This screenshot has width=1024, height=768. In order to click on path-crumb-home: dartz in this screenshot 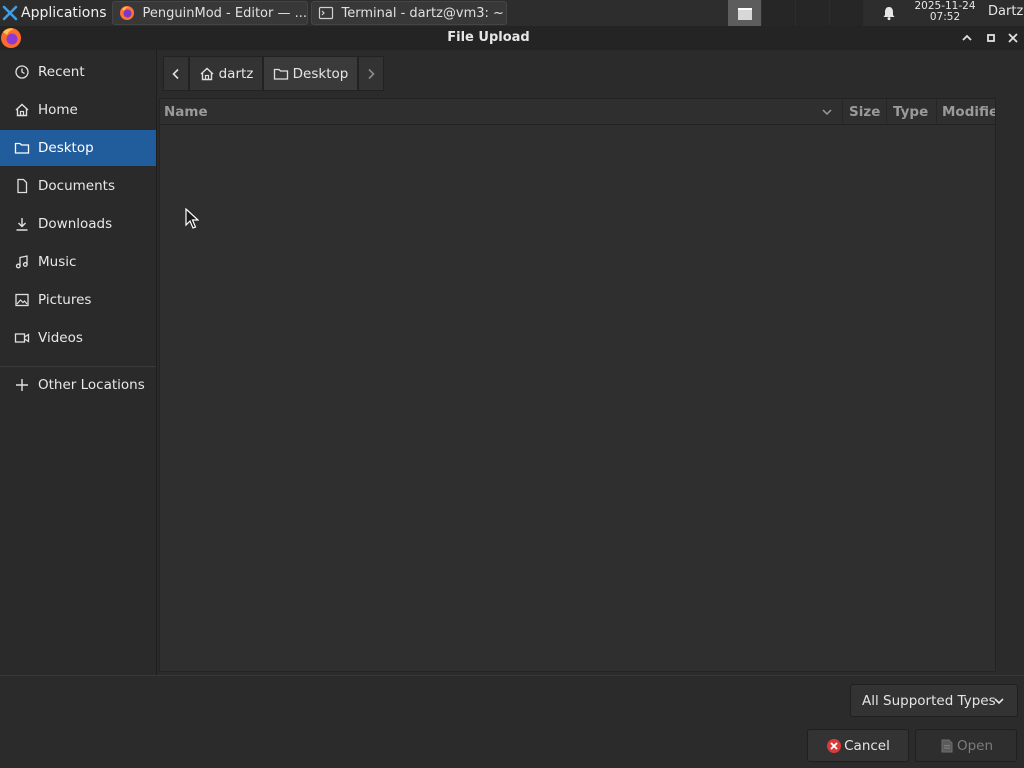, I will do `click(226, 73)`.